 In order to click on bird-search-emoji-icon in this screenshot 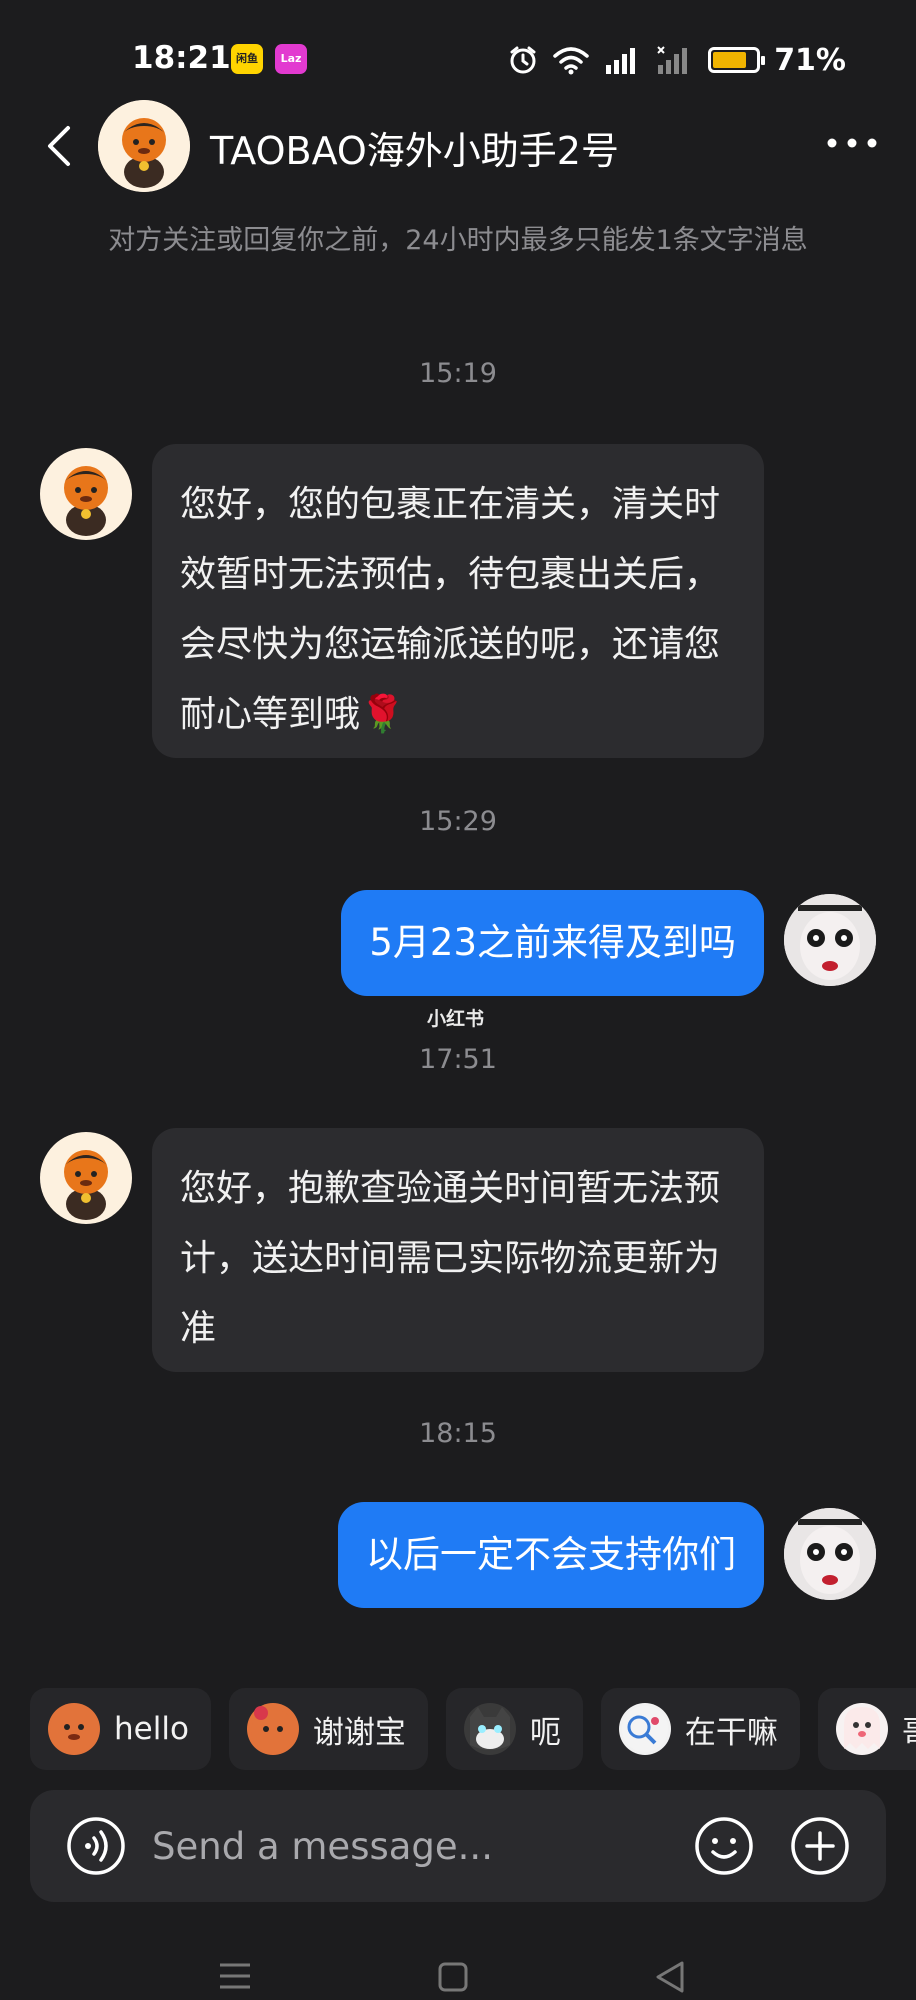, I will do `click(644, 1729)`.